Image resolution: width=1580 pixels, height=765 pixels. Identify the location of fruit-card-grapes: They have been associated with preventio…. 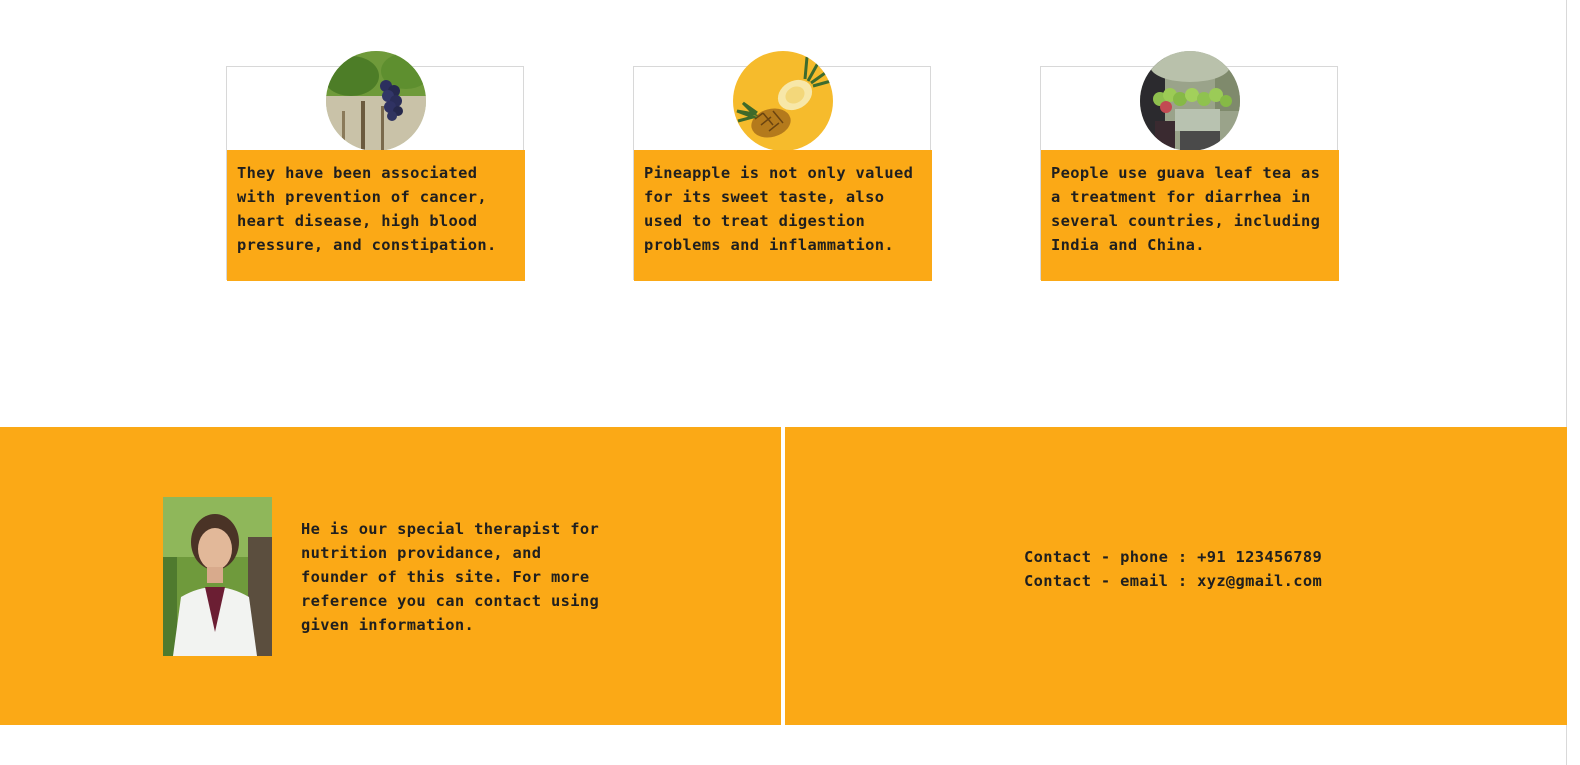
(375, 166).